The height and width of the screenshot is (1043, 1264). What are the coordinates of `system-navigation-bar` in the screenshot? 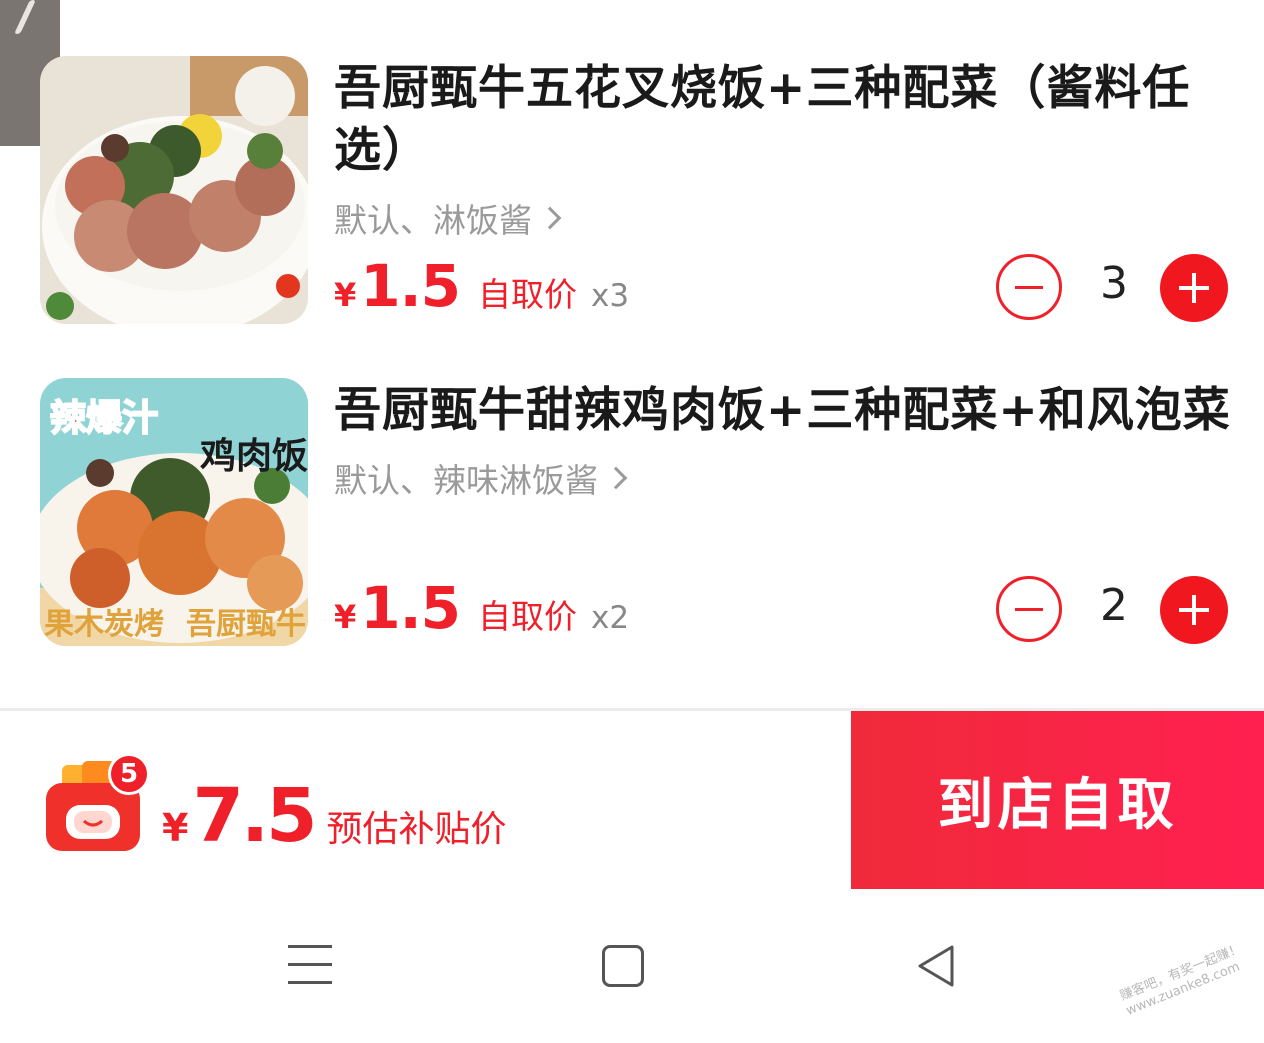 It's located at (632, 966).